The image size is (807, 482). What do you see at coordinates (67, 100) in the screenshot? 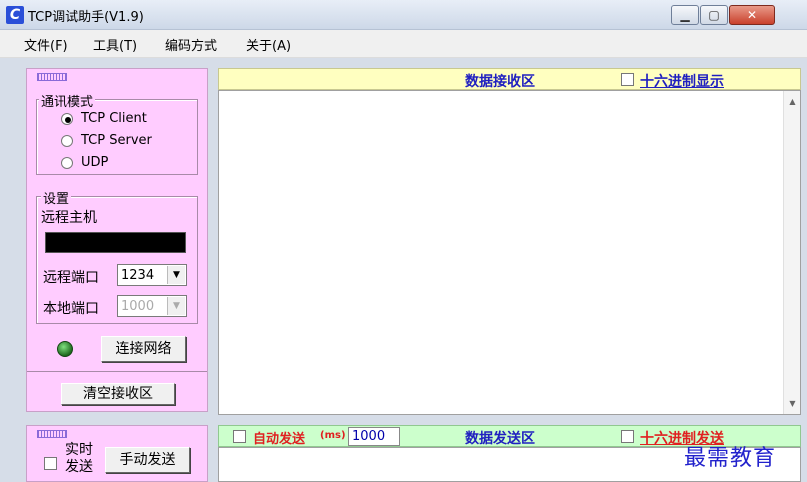
I see `comm-mode-legend: 通讯模式` at bounding box center [67, 100].